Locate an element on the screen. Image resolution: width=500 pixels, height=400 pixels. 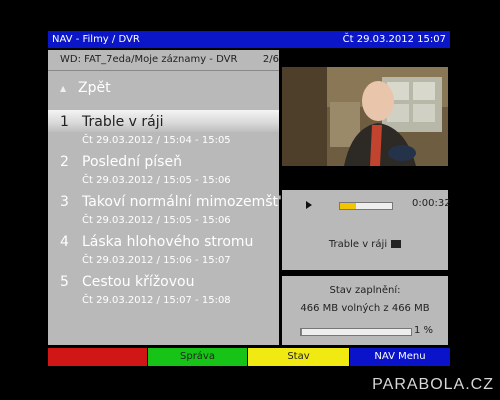
play-icon is located at coordinates (309, 205).